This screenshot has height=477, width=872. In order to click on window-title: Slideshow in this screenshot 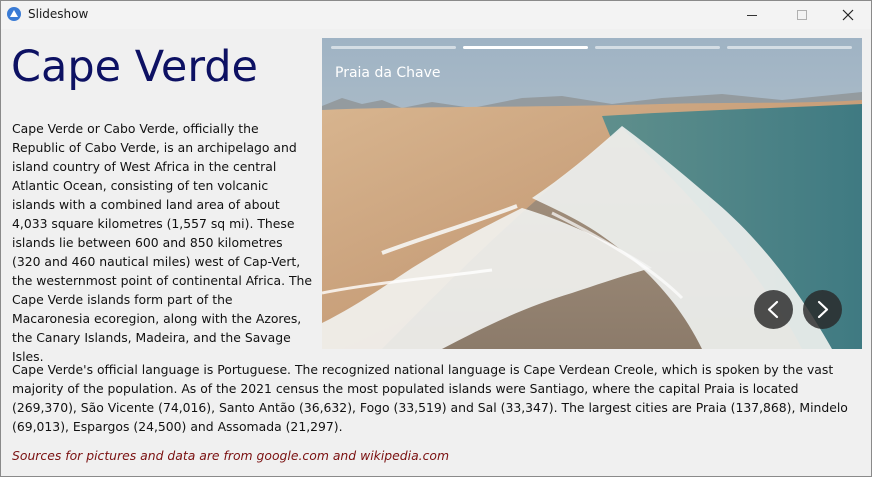, I will do `click(58, 14)`.